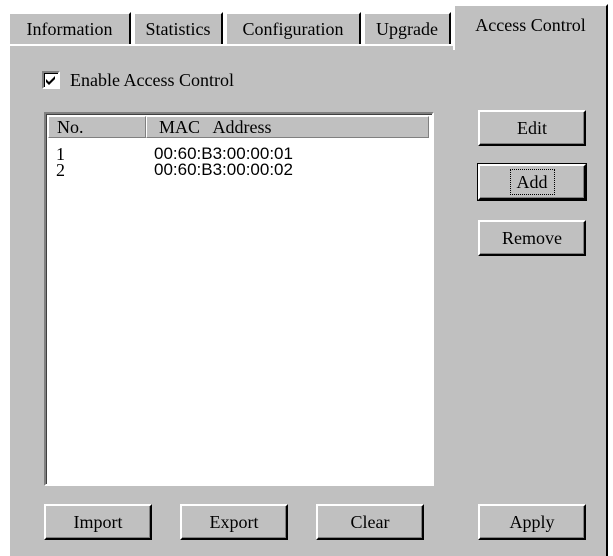  What do you see at coordinates (530, 27) in the screenshot?
I see `tab-access-control: Access Control` at bounding box center [530, 27].